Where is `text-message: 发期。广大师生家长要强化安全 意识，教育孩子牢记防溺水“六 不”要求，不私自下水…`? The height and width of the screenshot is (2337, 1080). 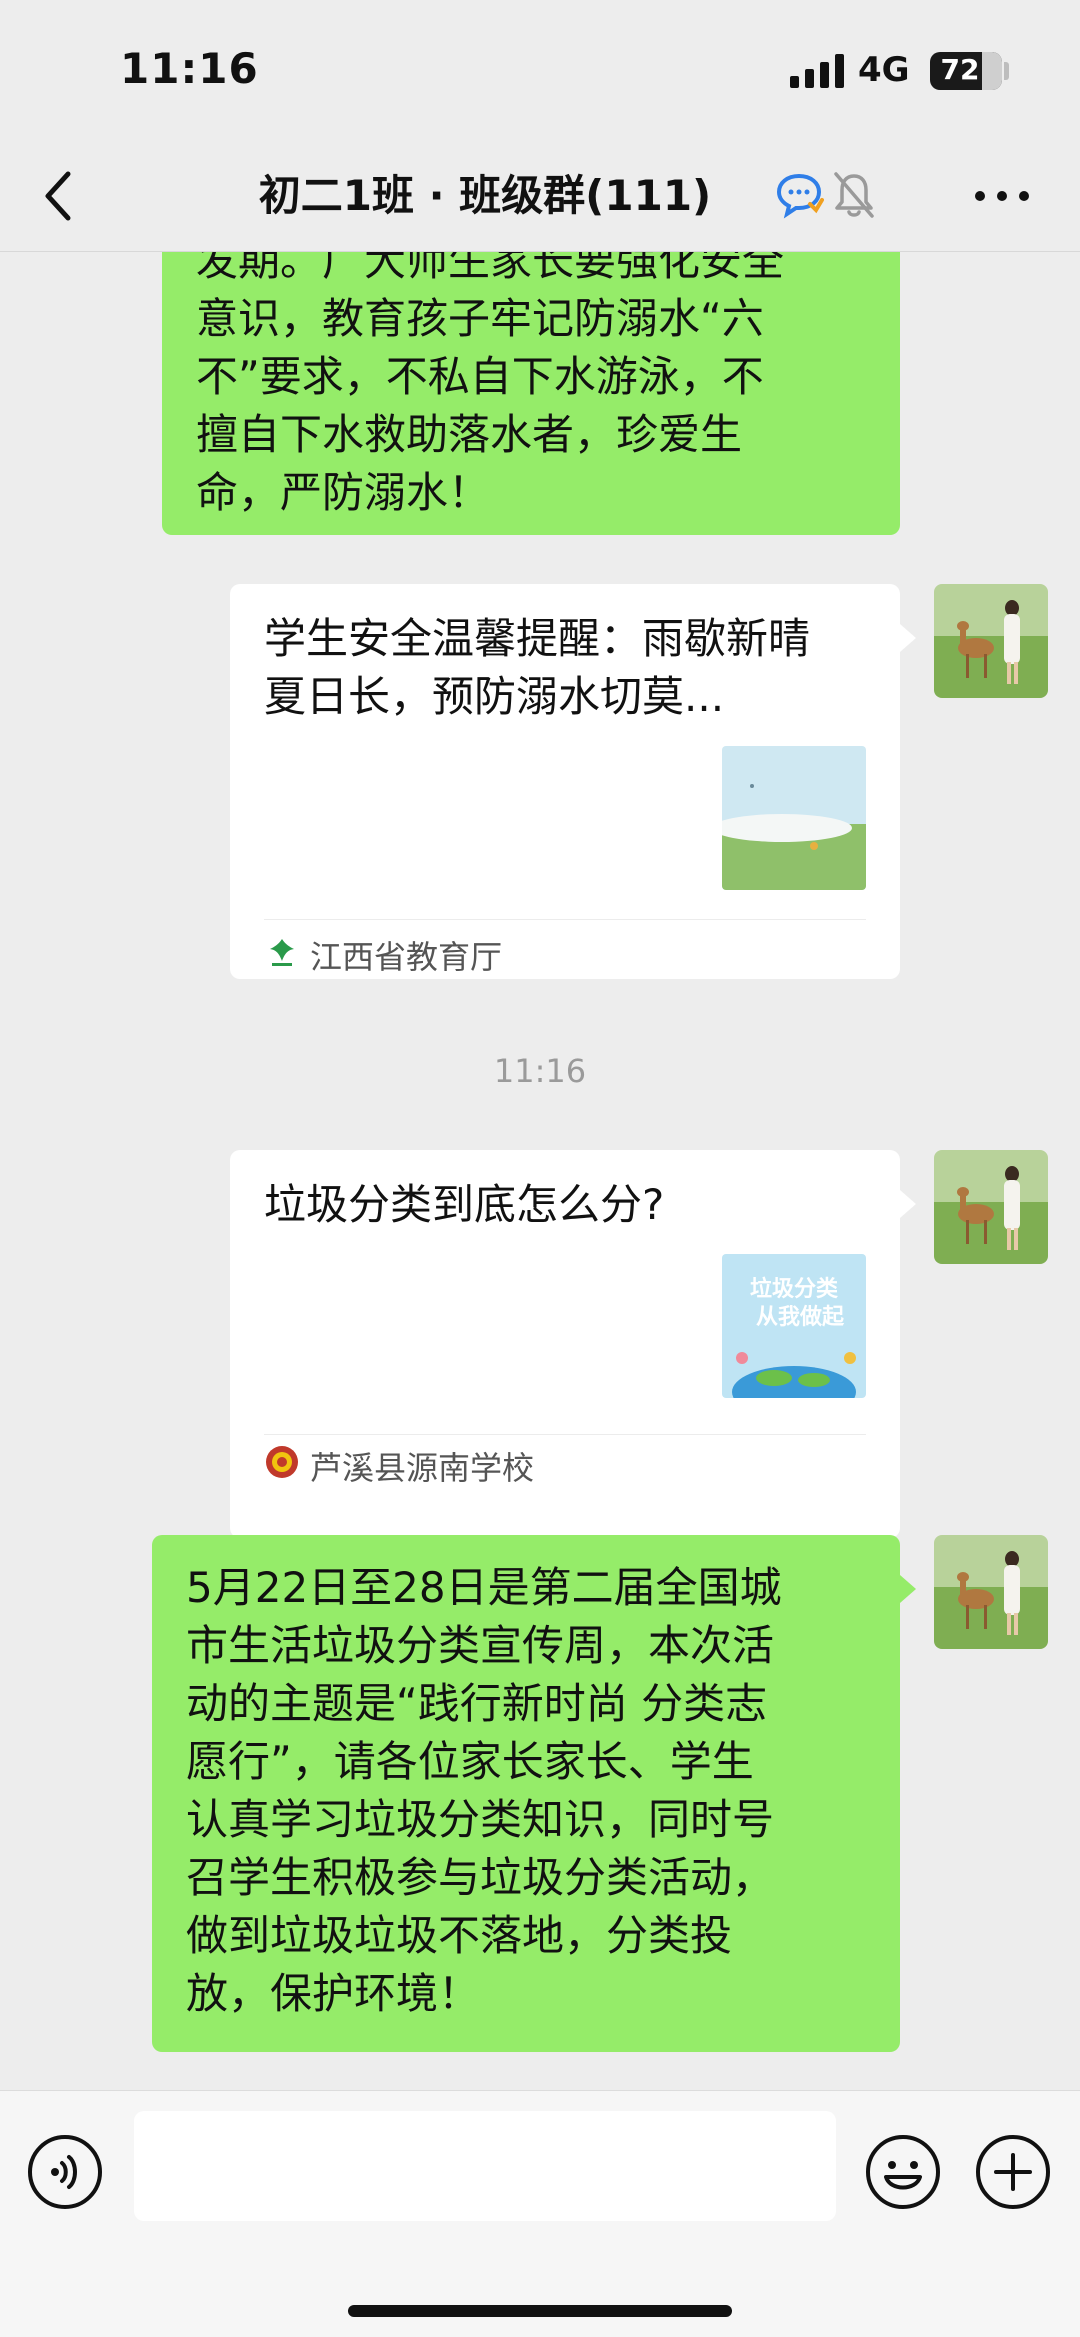
text-message: 发期。广大师生家长要强化安全 意识，教育孩子牢记防溺水“六 不”要求，不私自下水… is located at coordinates (531, 393).